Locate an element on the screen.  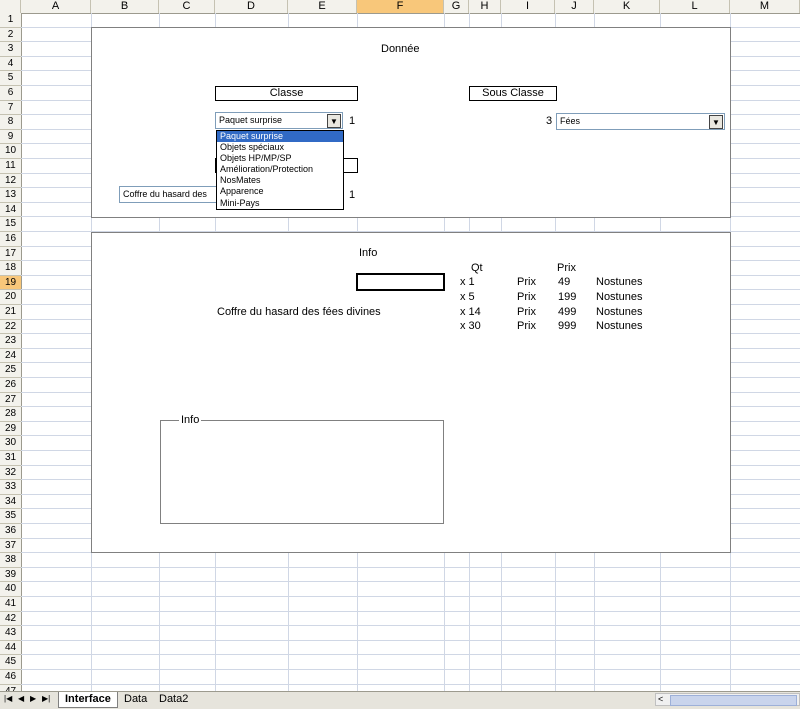
row-header: 36 is located at coordinates (10, 531).